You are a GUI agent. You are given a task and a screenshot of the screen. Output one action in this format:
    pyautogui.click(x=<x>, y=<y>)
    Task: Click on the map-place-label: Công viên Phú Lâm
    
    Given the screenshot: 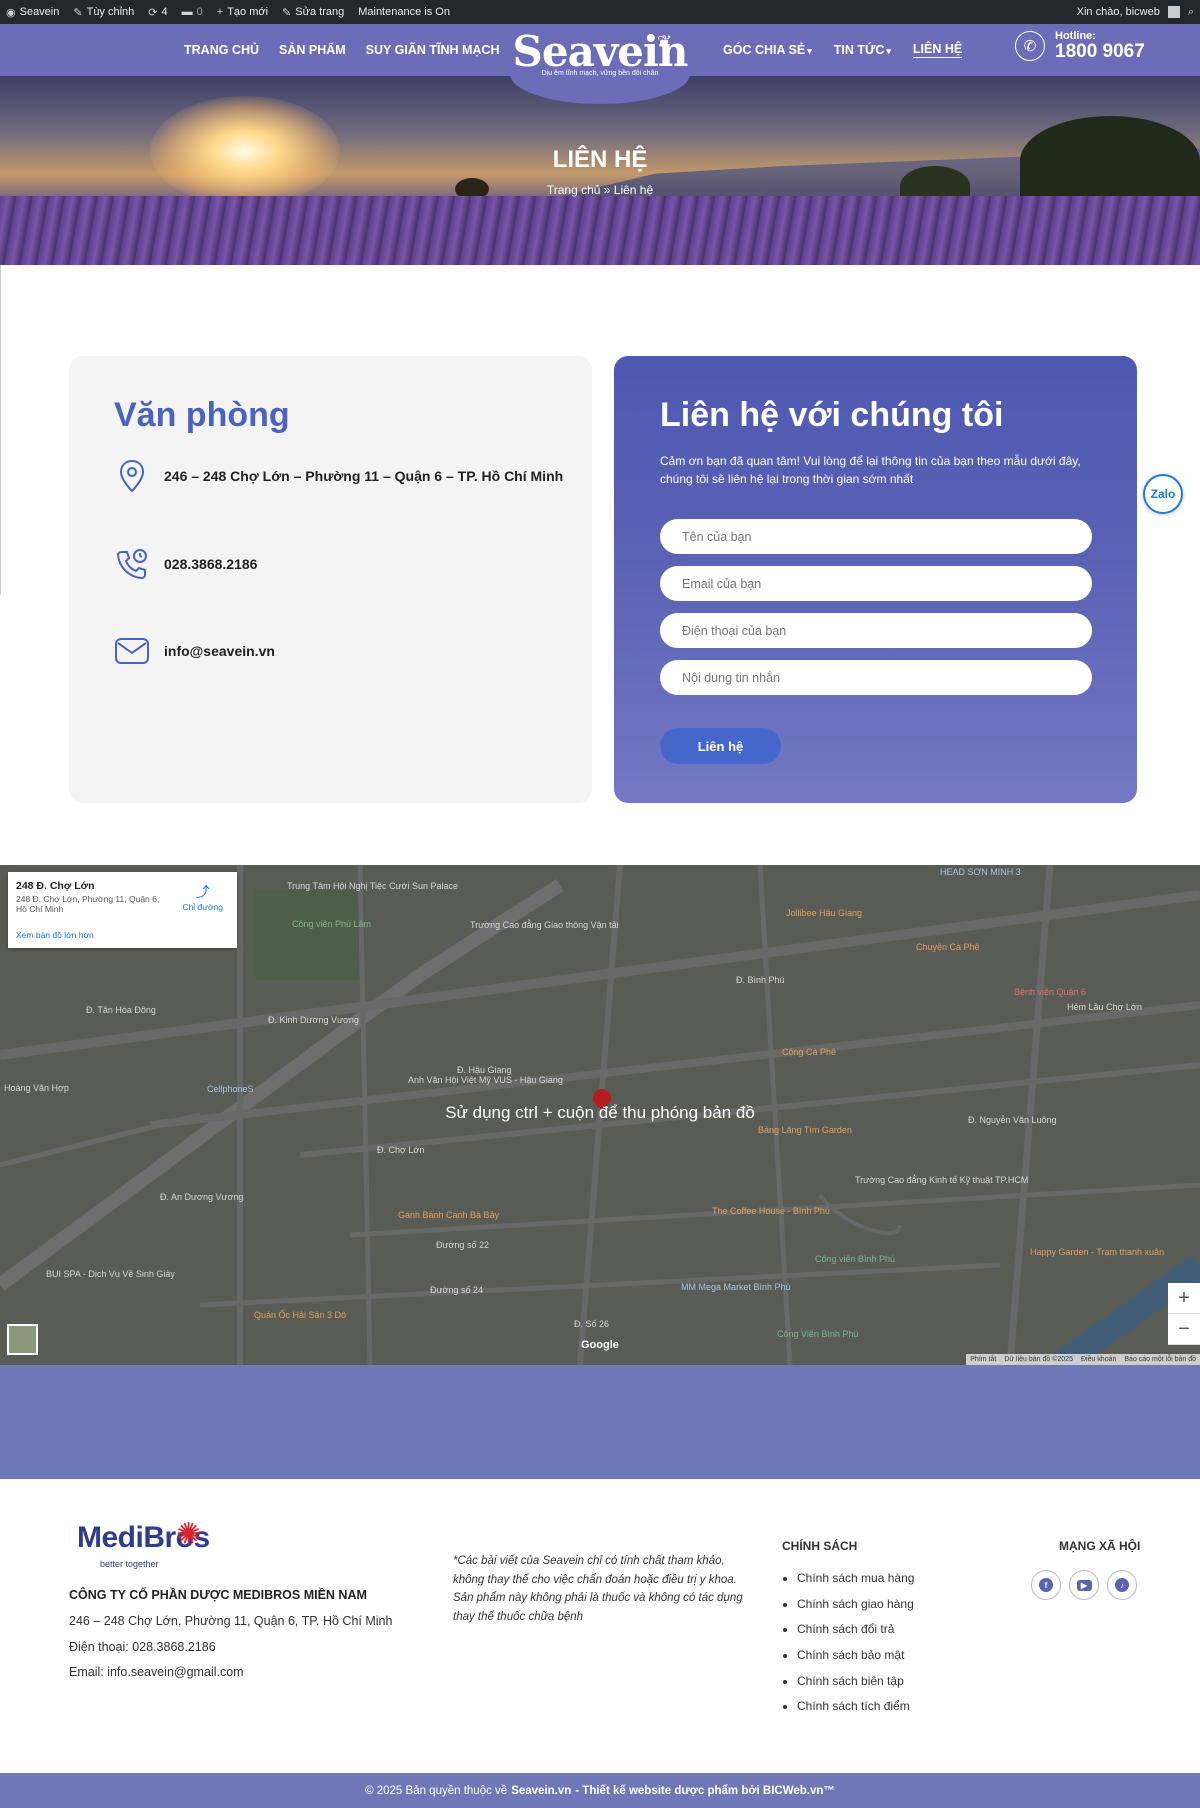 What is the action you would take?
    pyautogui.click(x=332, y=924)
    